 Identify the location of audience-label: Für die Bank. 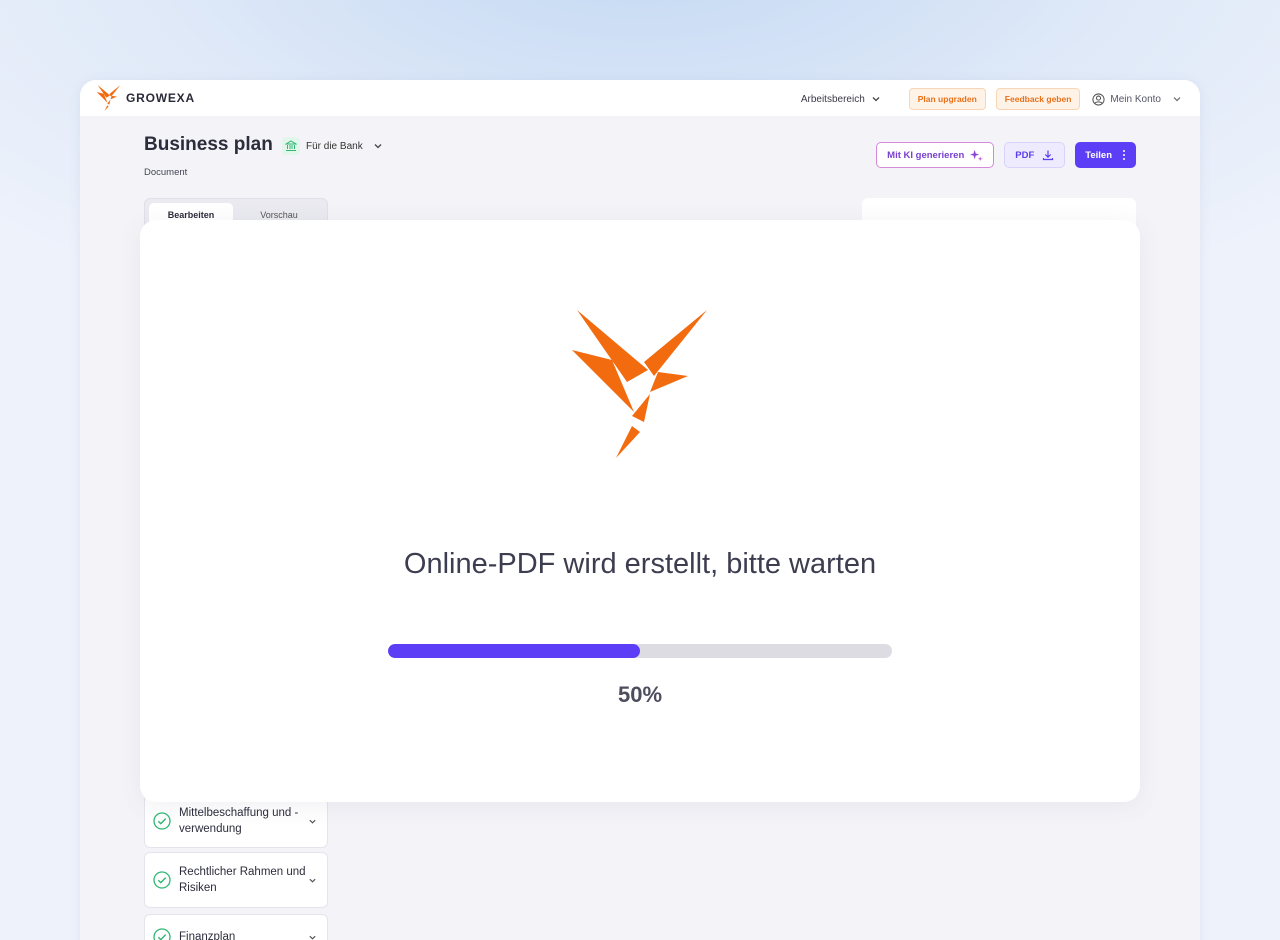
(334, 146).